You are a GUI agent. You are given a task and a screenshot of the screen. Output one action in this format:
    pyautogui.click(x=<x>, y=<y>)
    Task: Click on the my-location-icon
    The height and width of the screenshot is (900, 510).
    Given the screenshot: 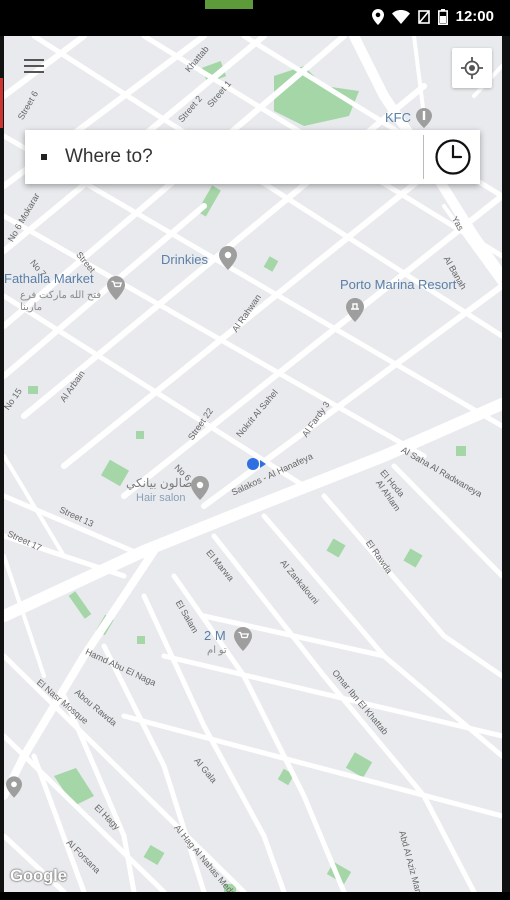 What is the action you would take?
    pyautogui.click(x=472, y=68)
    